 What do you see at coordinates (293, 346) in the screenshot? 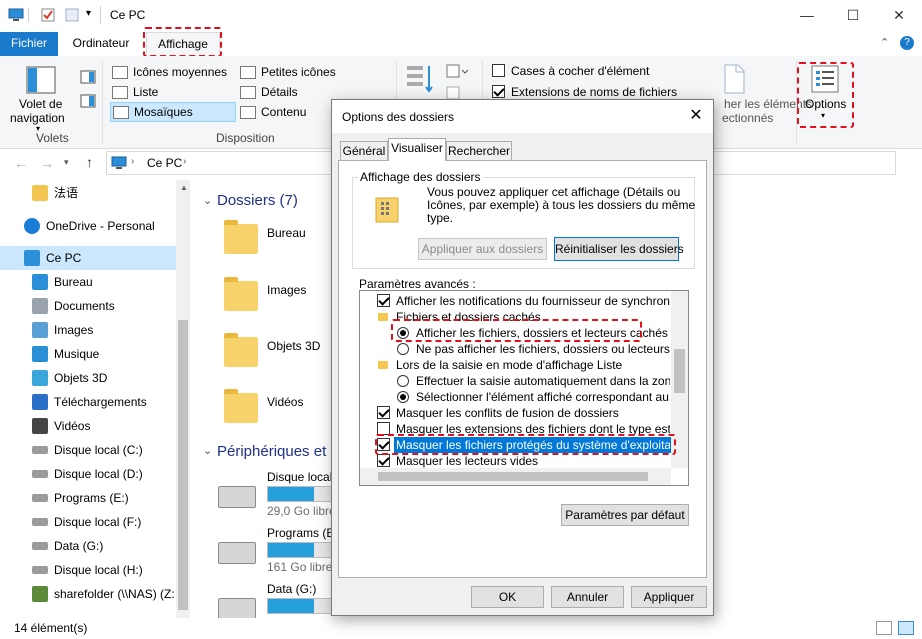
I see `folder-label: Objets 3D` at bounding box center [293, 346].